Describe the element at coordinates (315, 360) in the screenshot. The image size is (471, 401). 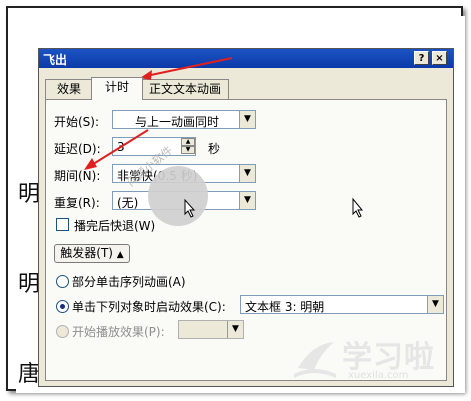
I see `book-icon` at that location.